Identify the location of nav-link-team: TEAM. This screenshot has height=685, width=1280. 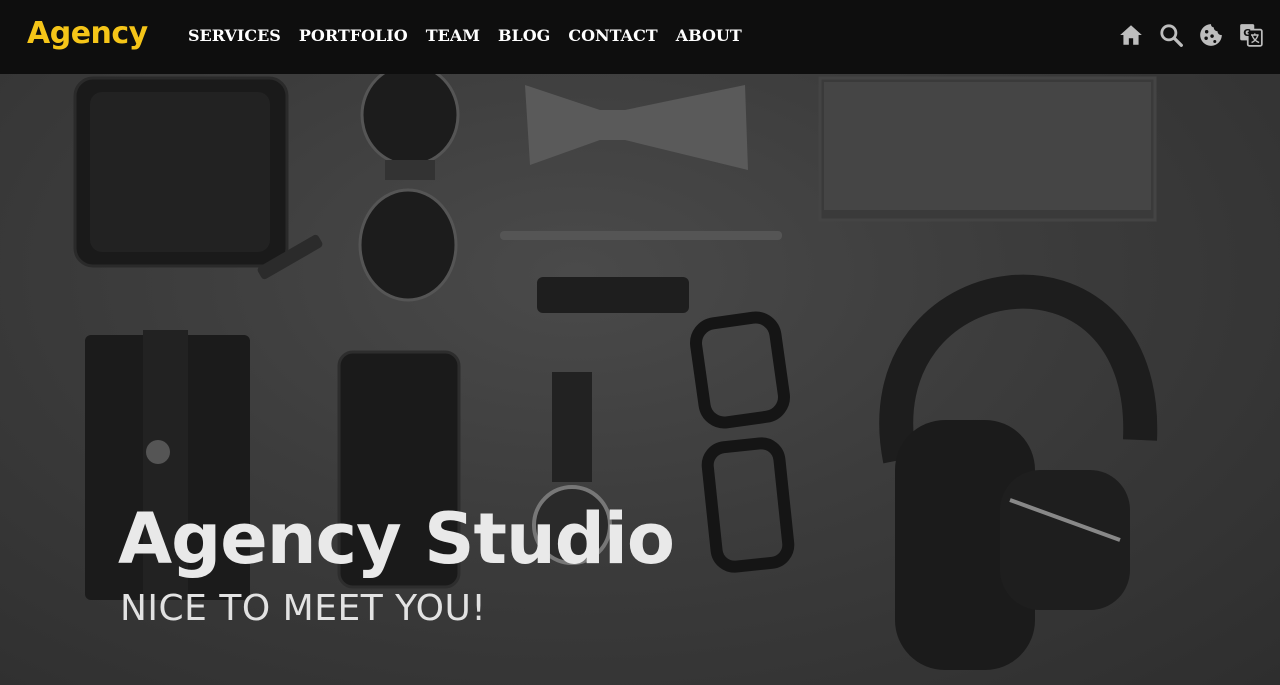
(453, 35).